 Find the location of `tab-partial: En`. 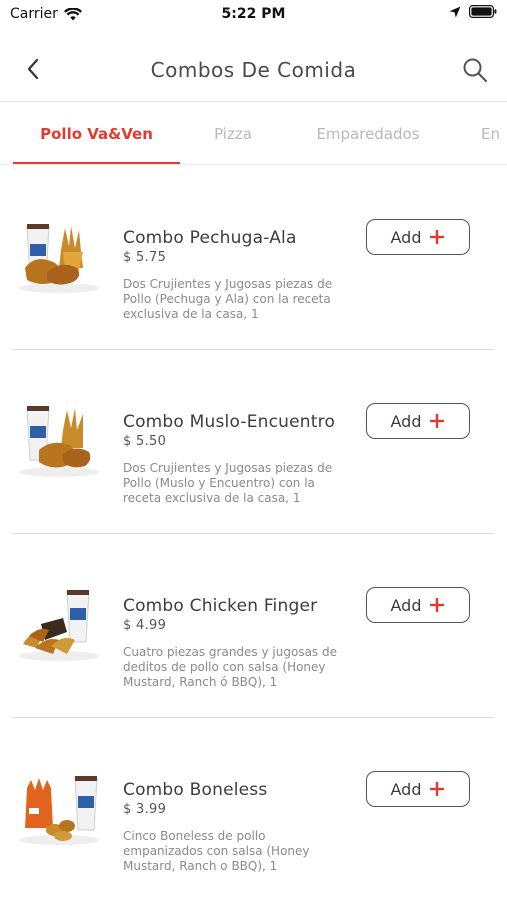

tab-partial: En is located at coordinates (494, 133).